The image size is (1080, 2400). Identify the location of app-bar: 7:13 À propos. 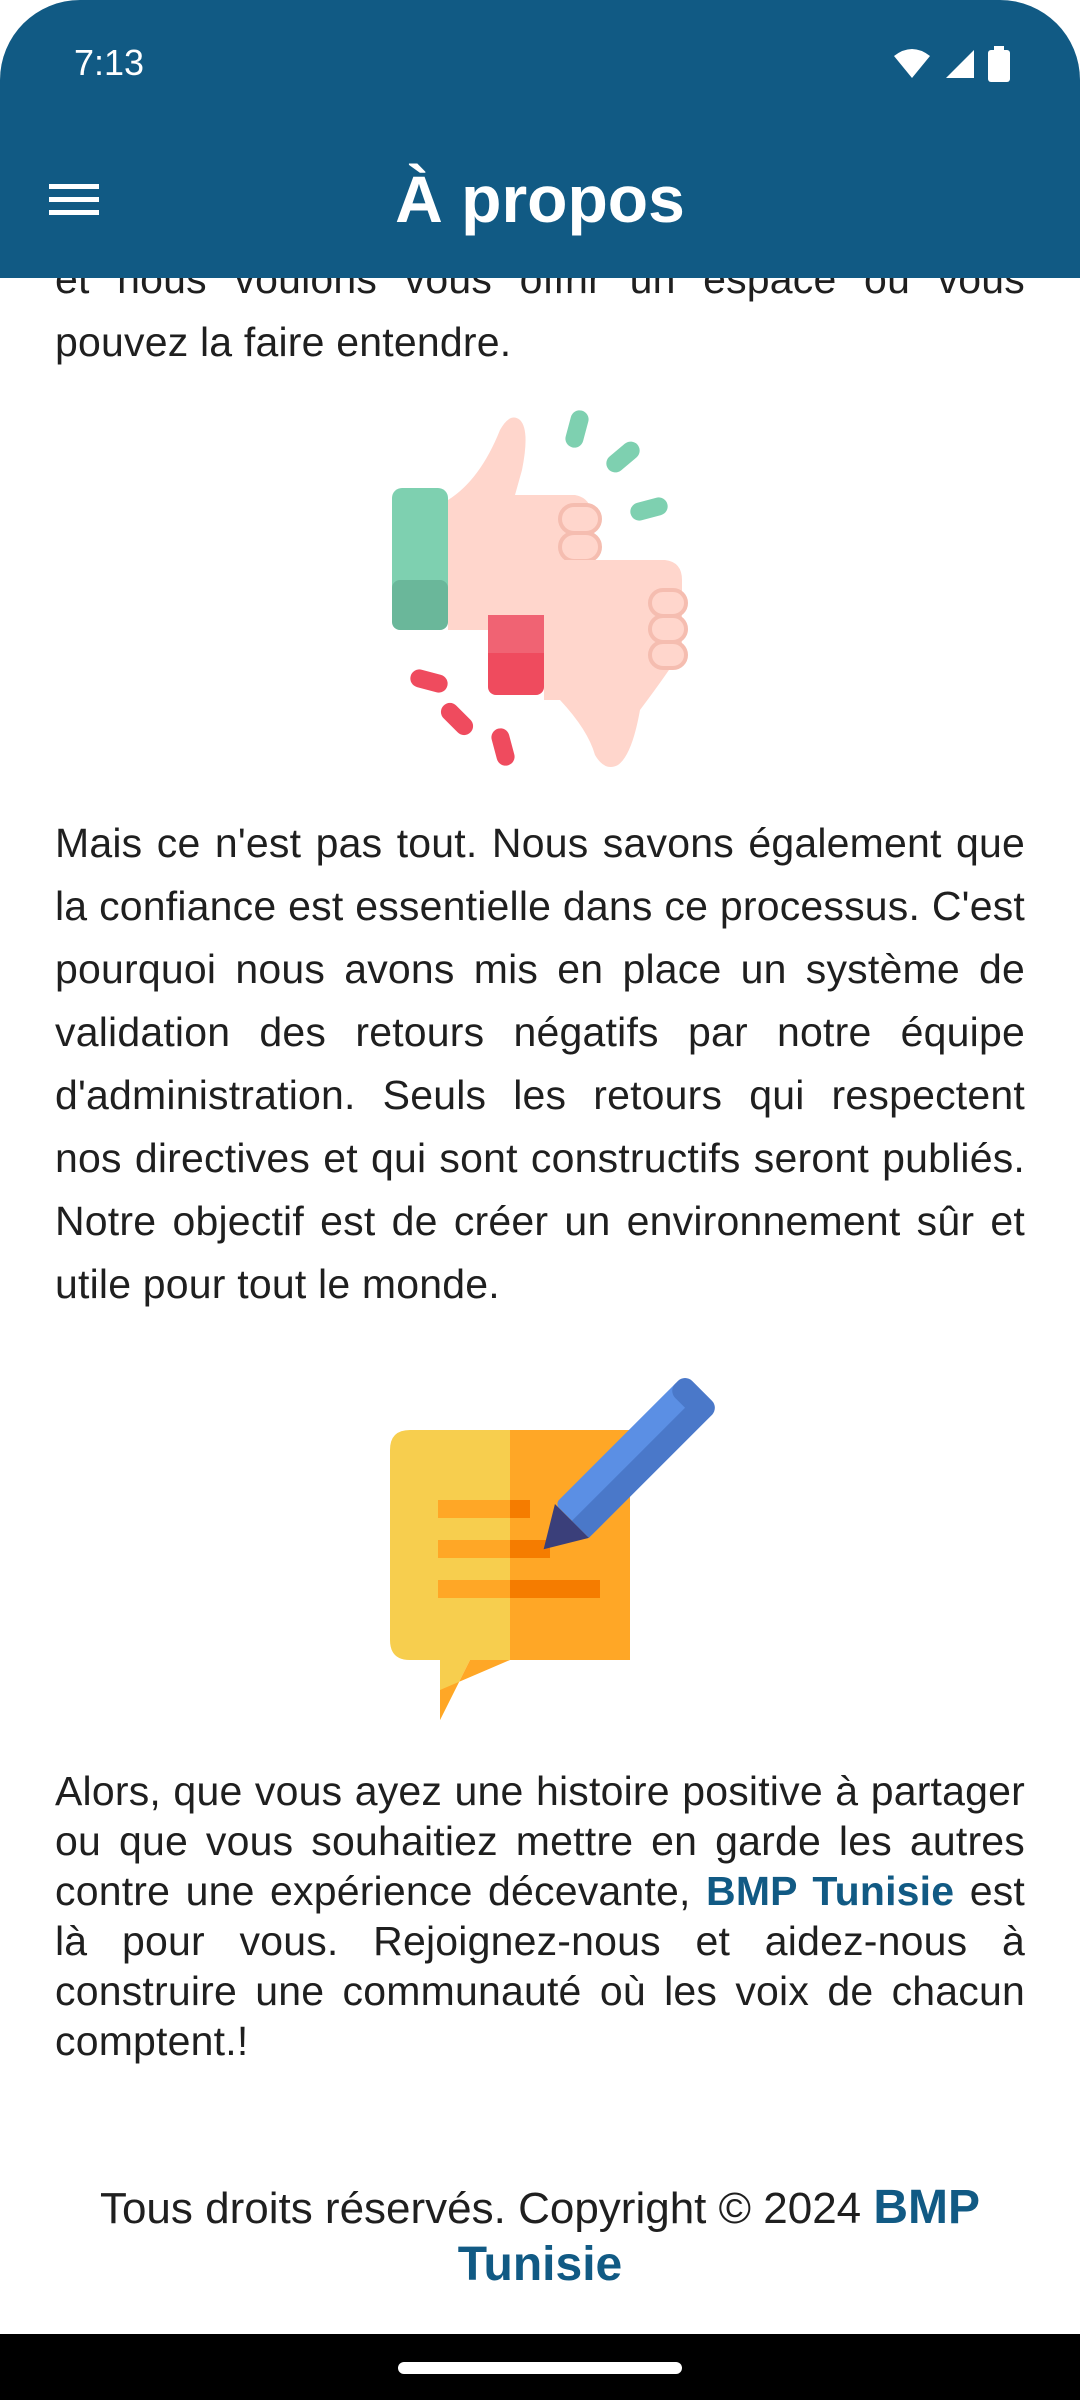
(540, 139).